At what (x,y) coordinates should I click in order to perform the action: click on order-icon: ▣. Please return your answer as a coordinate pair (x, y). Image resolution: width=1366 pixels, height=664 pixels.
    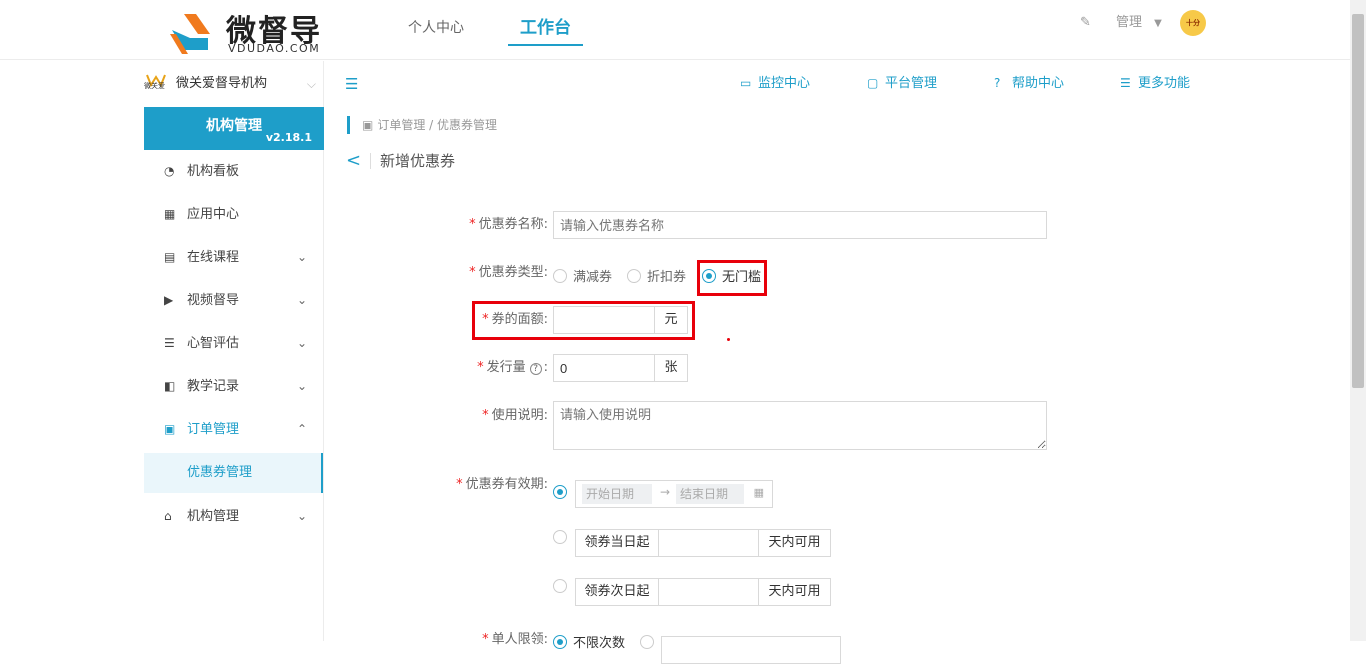
    Looking at the image, I should click on (170, 429).